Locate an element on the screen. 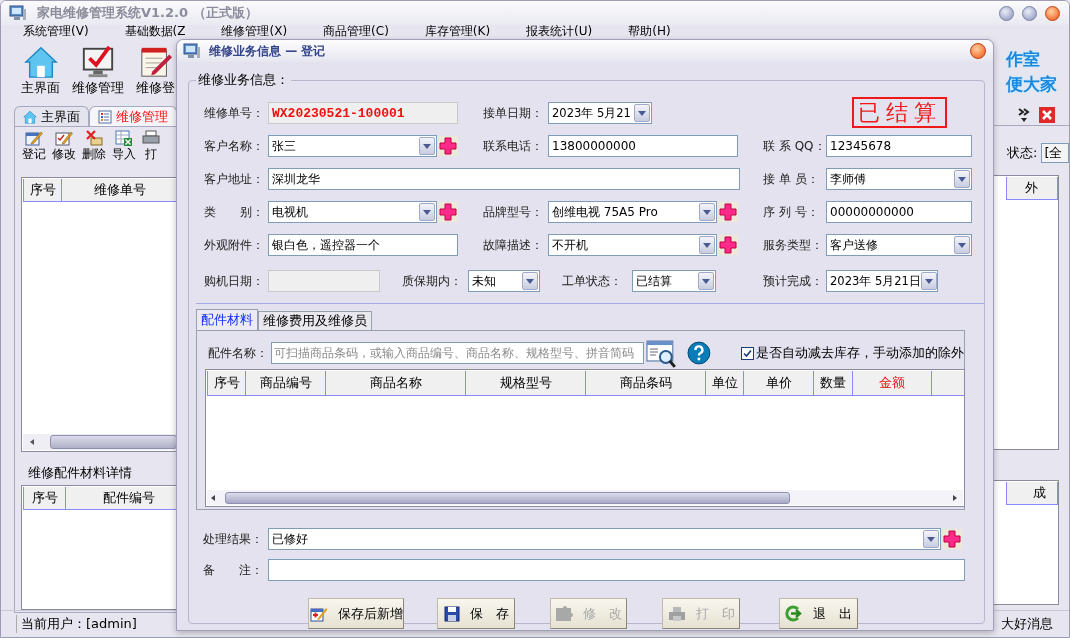 The height and width of the screenshot is (638, 1070). field-label: 服务类型： is located at coordinates (793, 245).